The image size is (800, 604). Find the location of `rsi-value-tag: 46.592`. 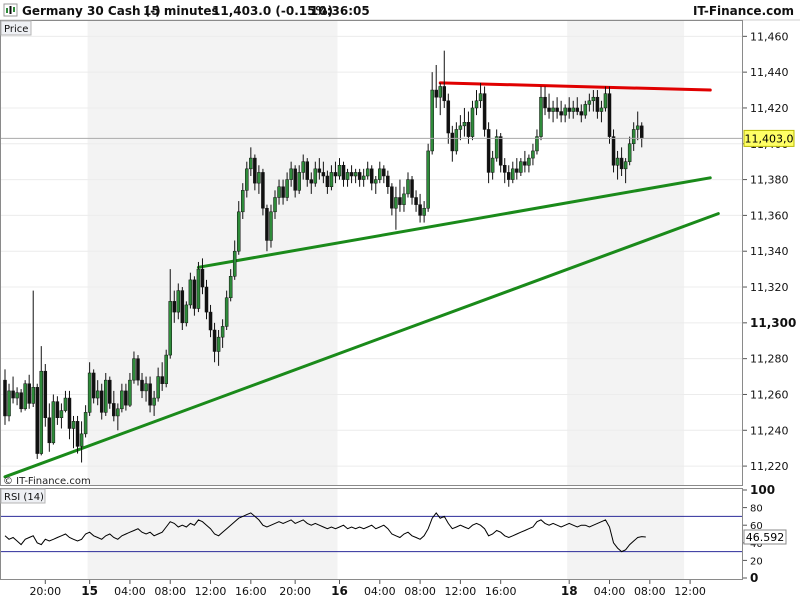

rsi-value-tag: 46.592 is located at coordinates (765, 537).